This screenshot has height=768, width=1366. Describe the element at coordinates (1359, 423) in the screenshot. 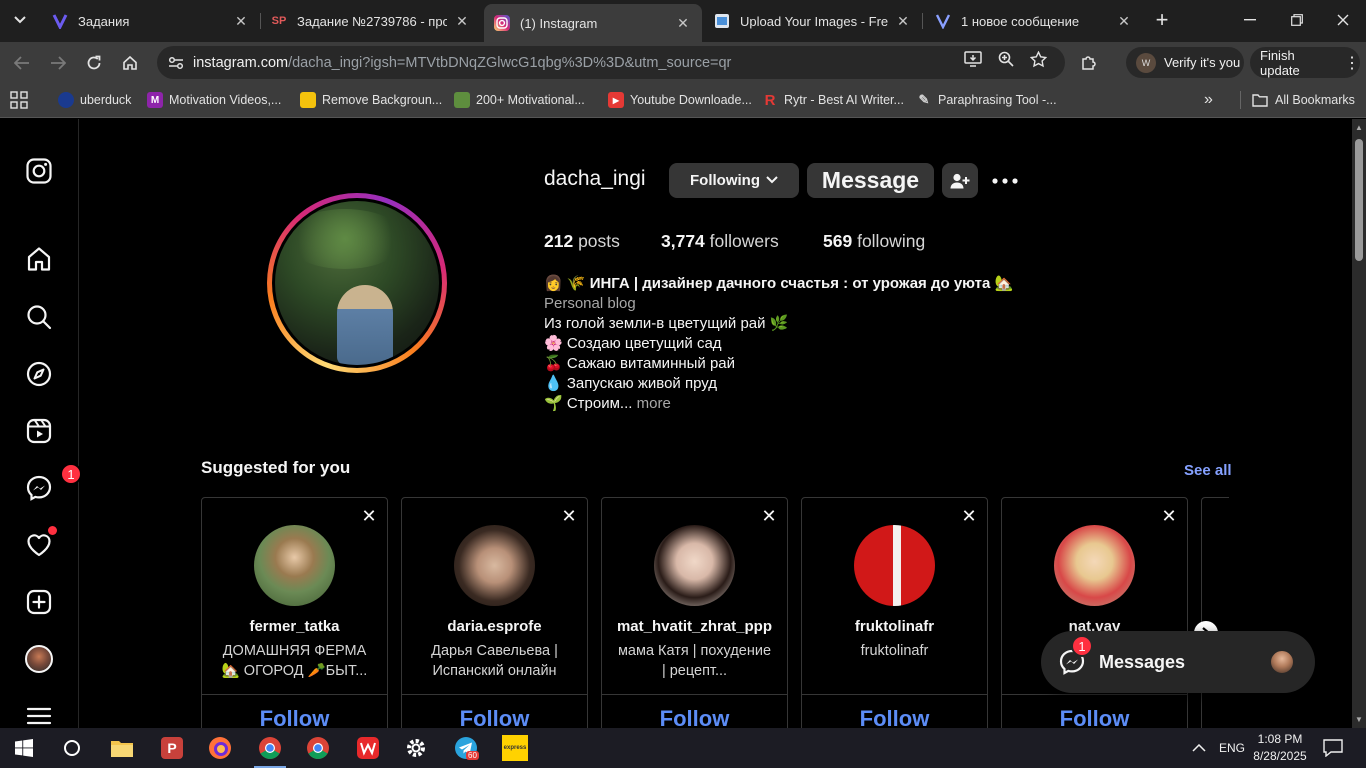

I see `page-scrollbar: ▲ ▼` at that location.